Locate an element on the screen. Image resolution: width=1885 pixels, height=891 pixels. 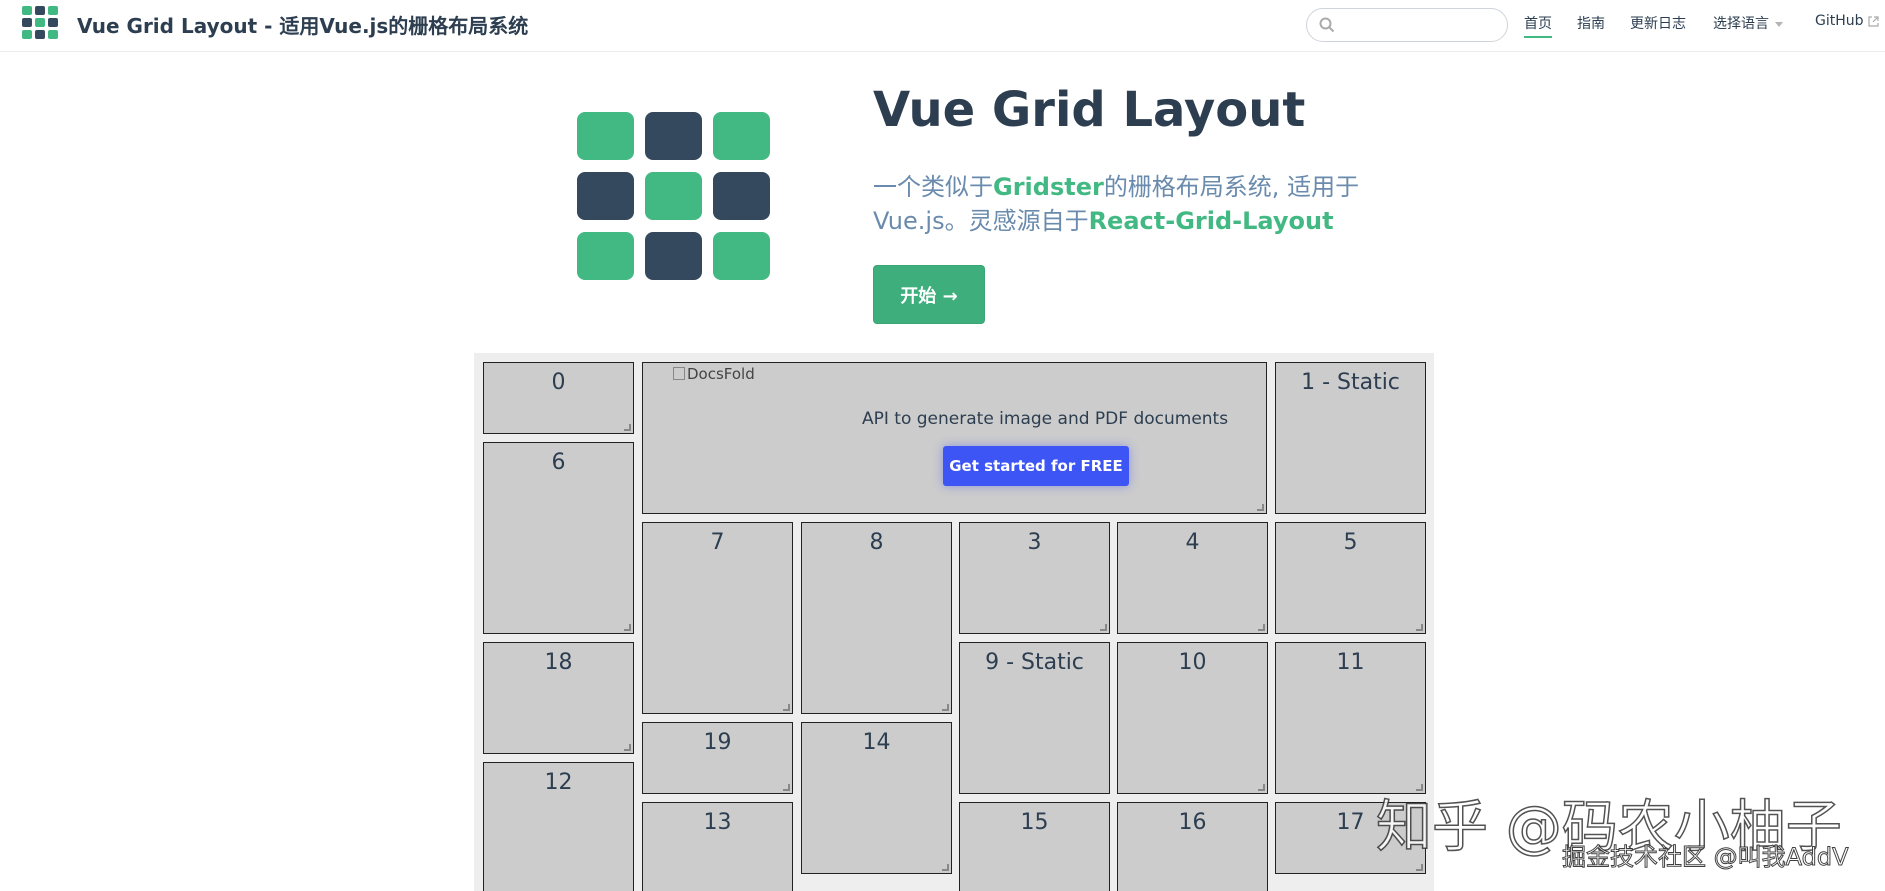
docsfold-image: DocsFold is located at coordinates (714, 374).